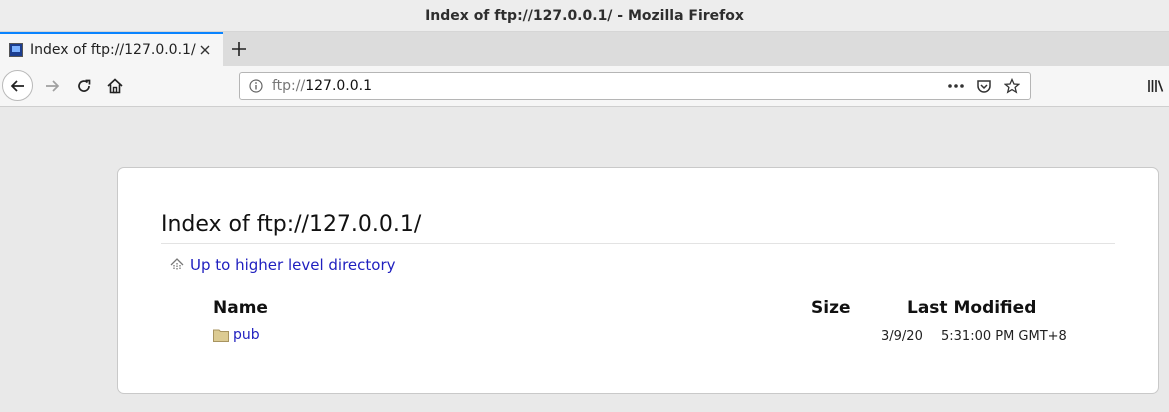 The height and width of the screenshot is (412, 1169). What do you see at coordinates (17, 85) in the screenshot?
I see `arrow-left-icon` at bounding box center [17, 85].